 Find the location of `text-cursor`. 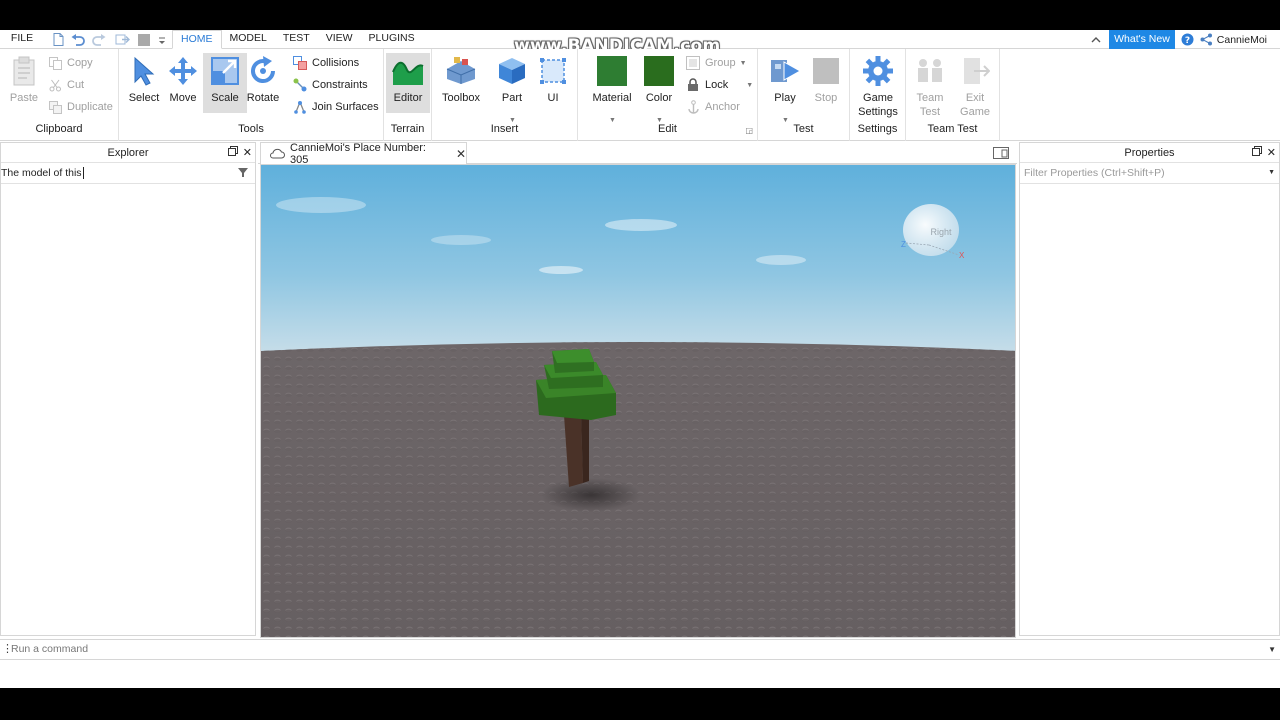

text-cursor is located at coordinates (83, 173).